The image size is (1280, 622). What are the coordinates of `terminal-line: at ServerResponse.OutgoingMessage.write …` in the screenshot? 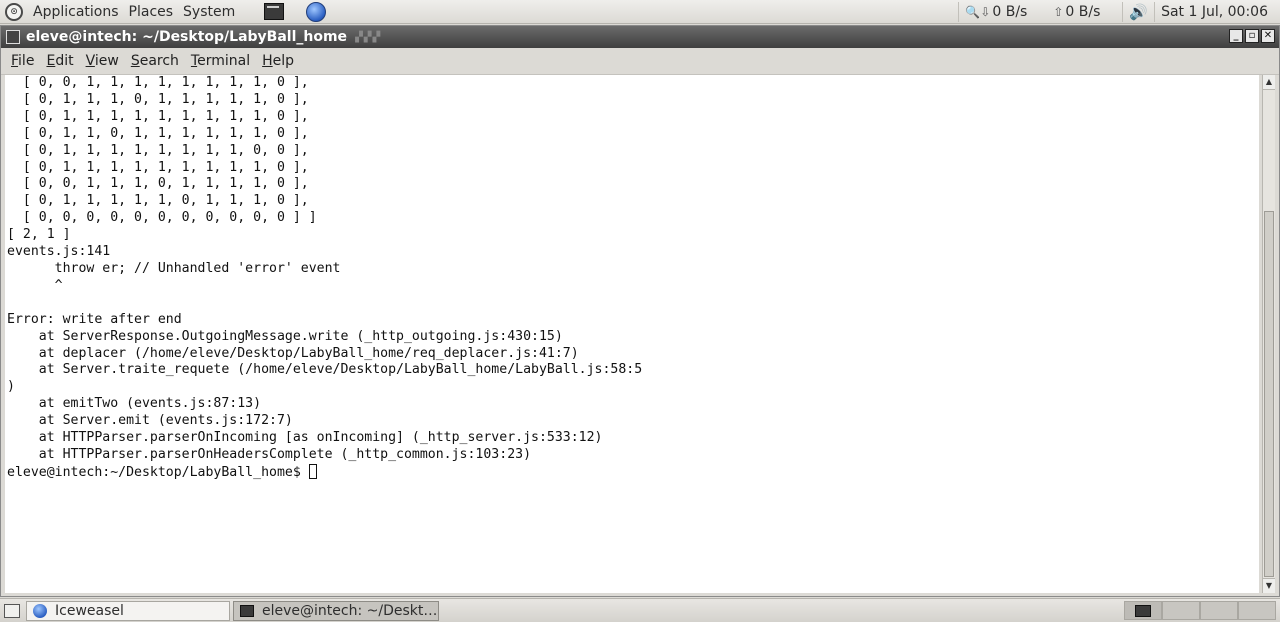 It's located at (285, 336).